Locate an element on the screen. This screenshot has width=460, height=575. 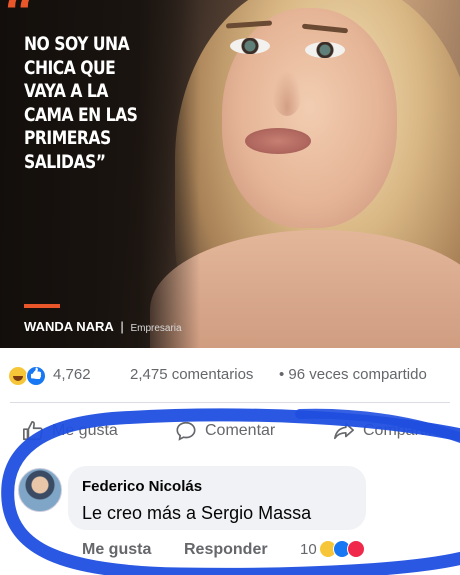
like-icon is located at coordinates (36, 376).